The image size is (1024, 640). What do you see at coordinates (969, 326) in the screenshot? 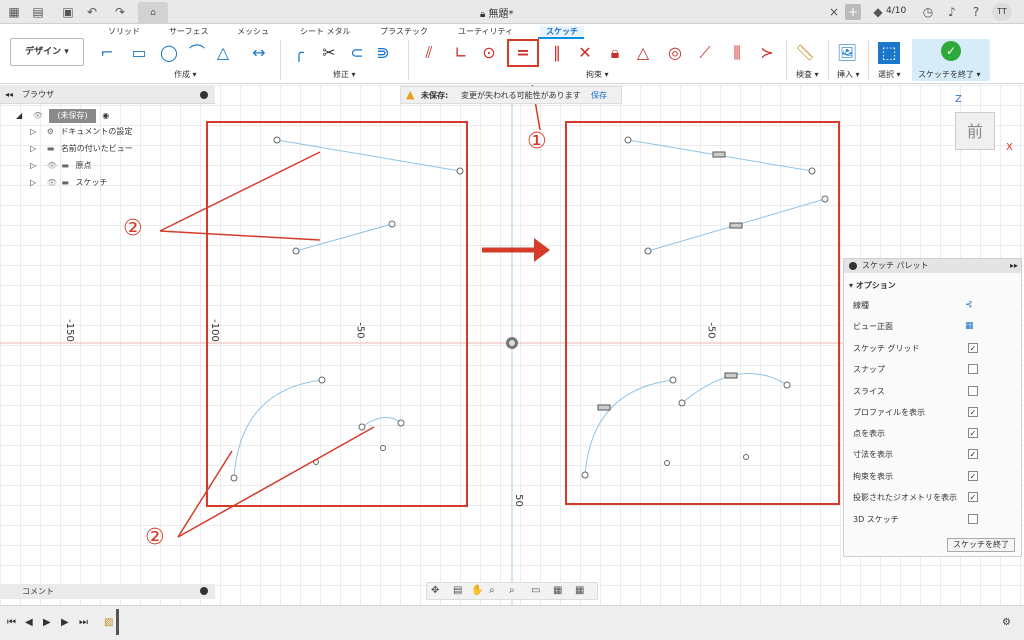
I see `look-at-sketch-icon: ▦` at bounding box center [969, 326].